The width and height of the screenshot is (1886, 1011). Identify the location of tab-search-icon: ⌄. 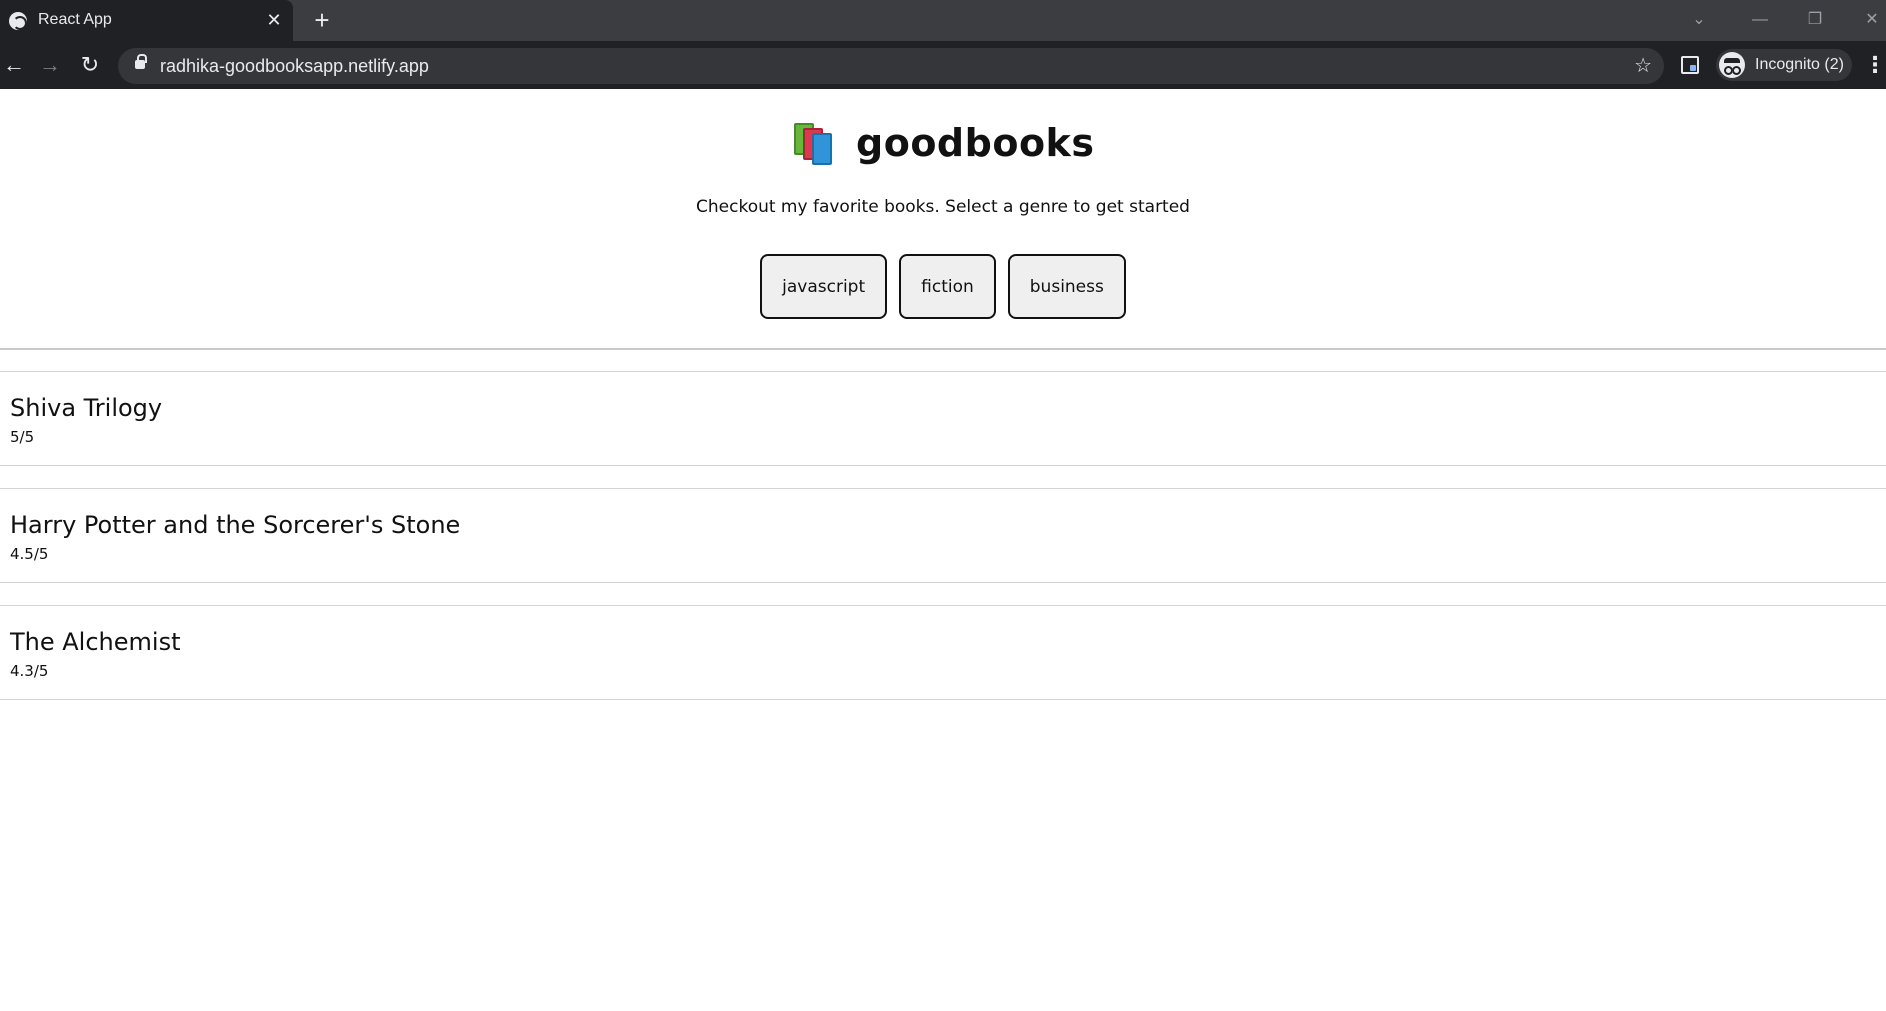
(1699, 20).